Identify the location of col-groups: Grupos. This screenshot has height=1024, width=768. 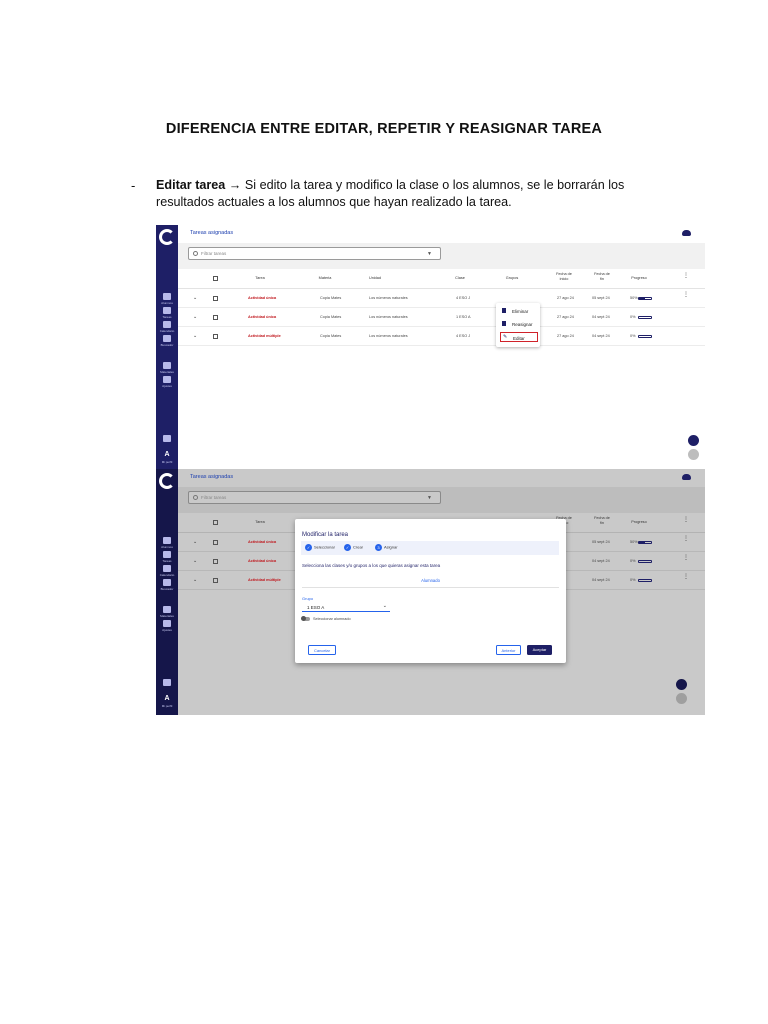
(512, 278).